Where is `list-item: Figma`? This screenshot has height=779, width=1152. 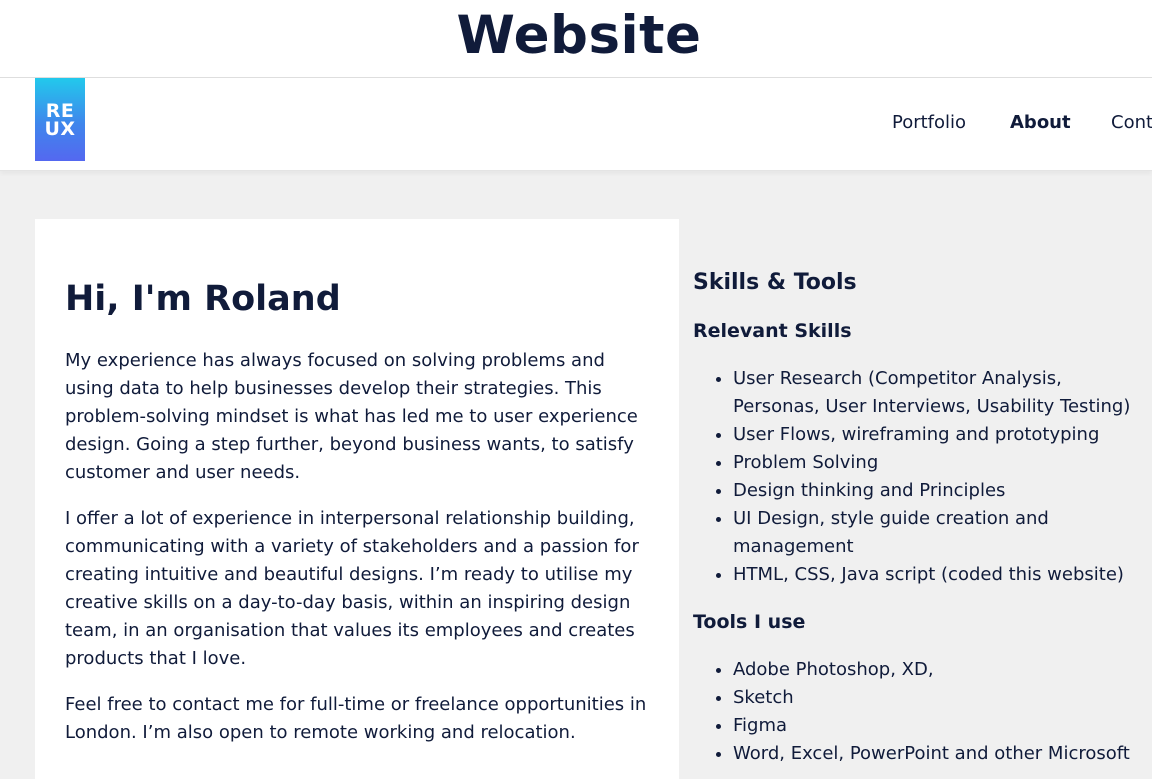 list-item: Figma is located at coordinates (942, 726).